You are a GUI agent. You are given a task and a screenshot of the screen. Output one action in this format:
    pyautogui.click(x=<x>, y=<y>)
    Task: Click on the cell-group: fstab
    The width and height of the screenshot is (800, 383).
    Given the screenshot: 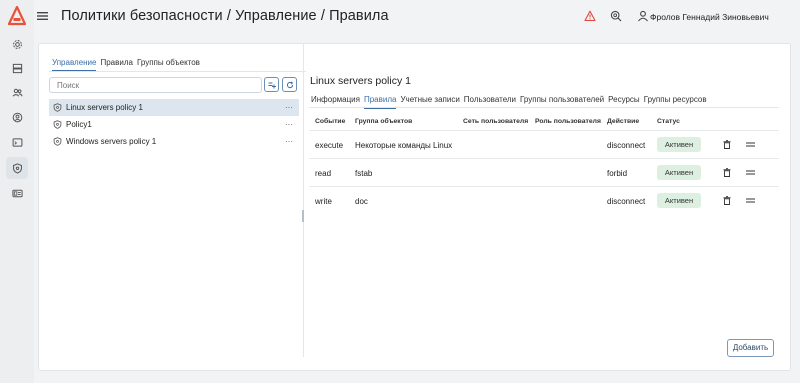 What is the action you would take?
    pyautogui.click(x=364, y=173)
    